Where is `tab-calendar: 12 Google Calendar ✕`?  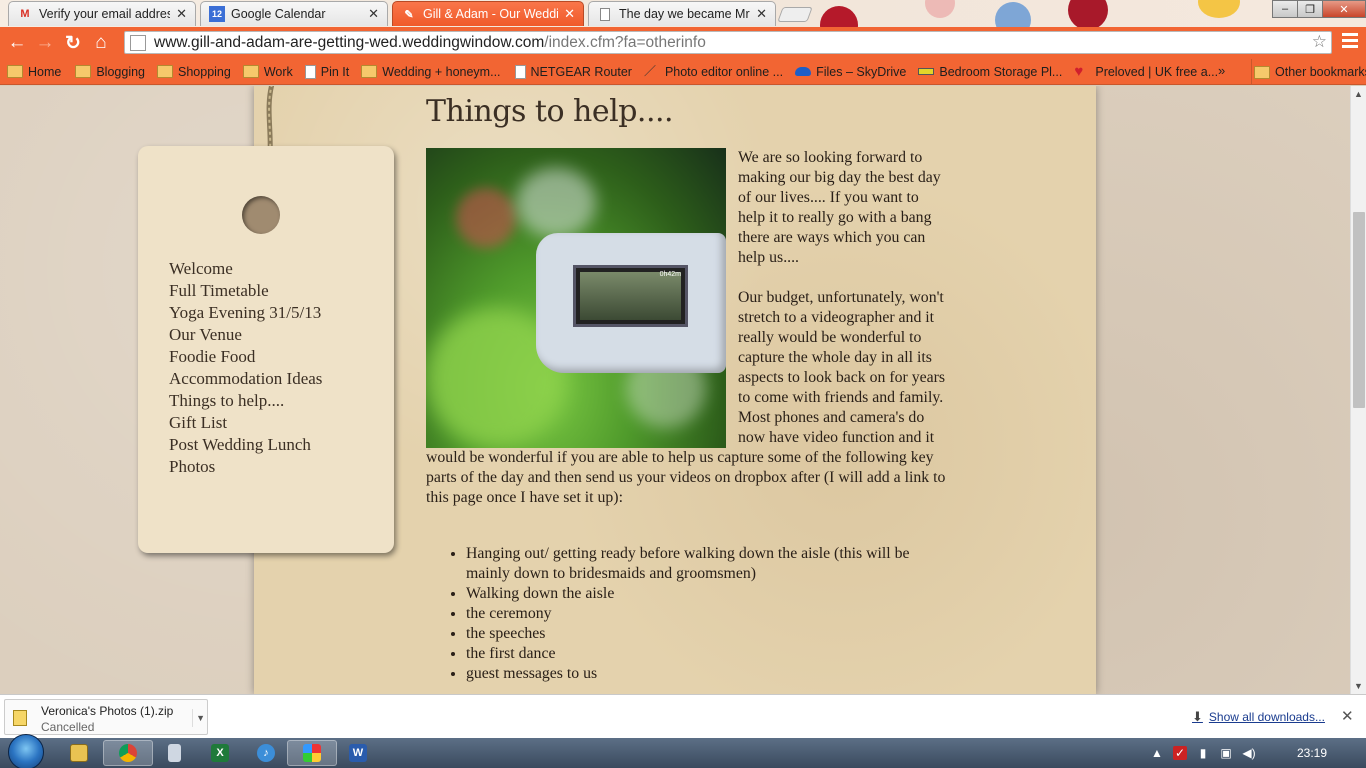 tab-calendar: 12 Google Calendar ✕ is located at coordinates (294, 13).